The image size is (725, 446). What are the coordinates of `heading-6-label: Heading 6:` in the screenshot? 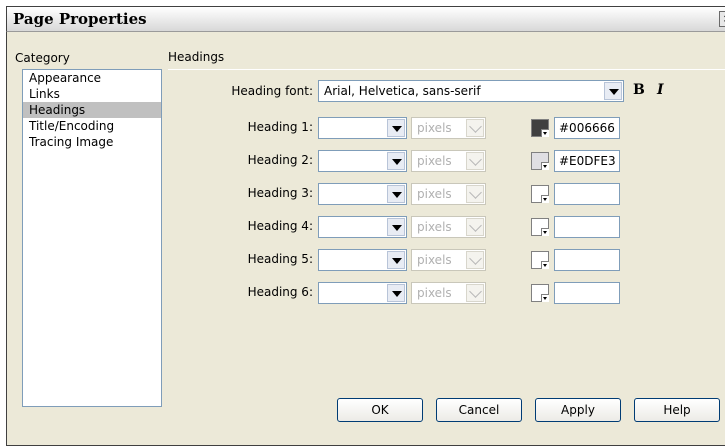 It's located at (280, 292).